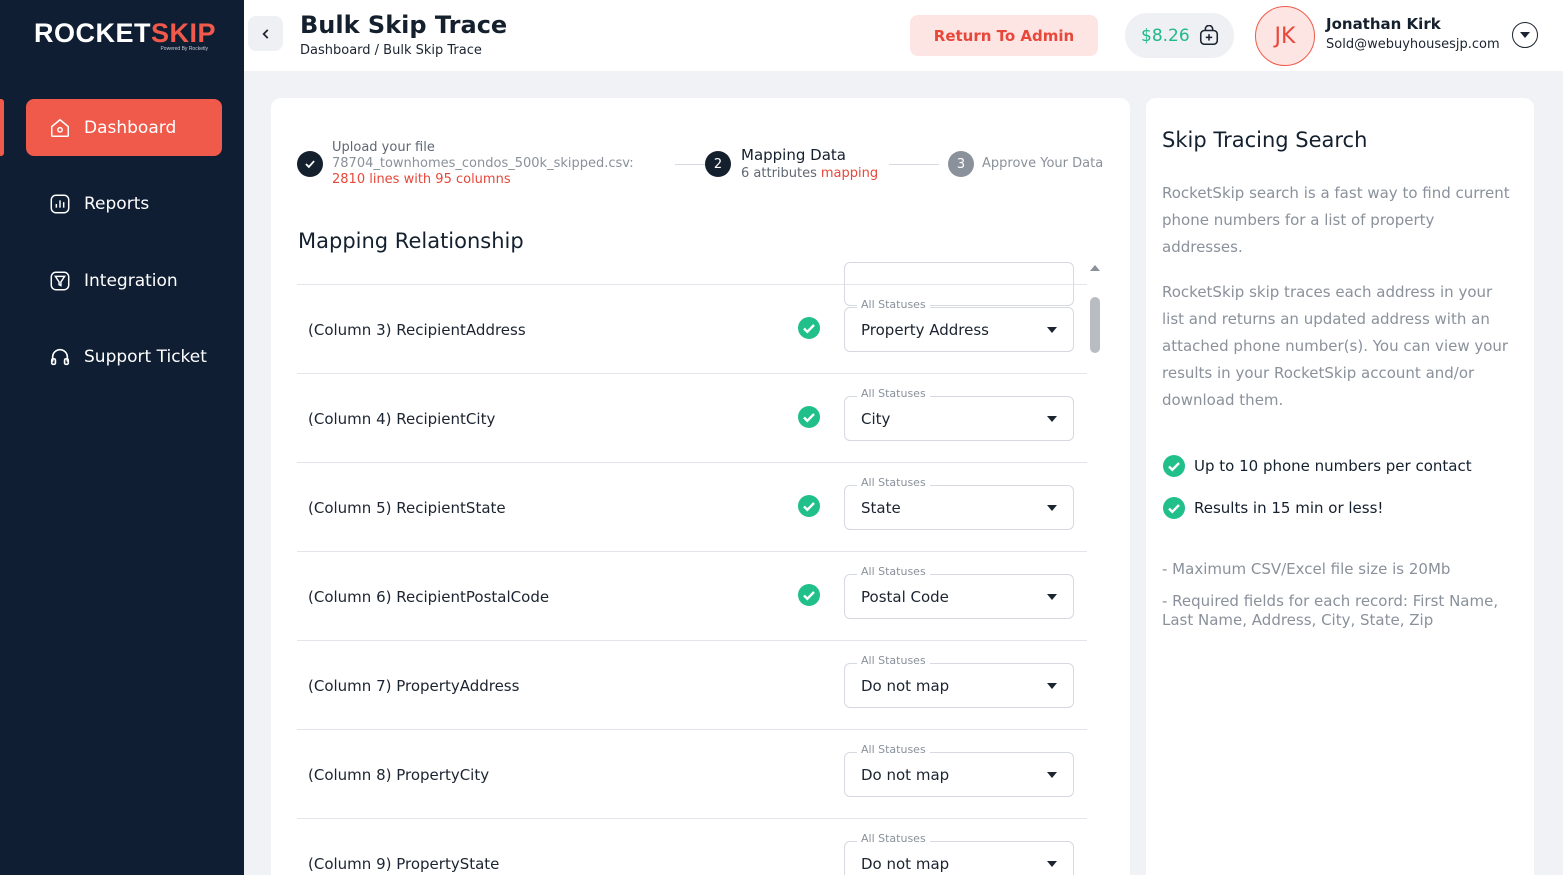  What do you see at coordinates (876, 419) in the screenshot?
I see `select-value: City` at bounding box center [876, 419].